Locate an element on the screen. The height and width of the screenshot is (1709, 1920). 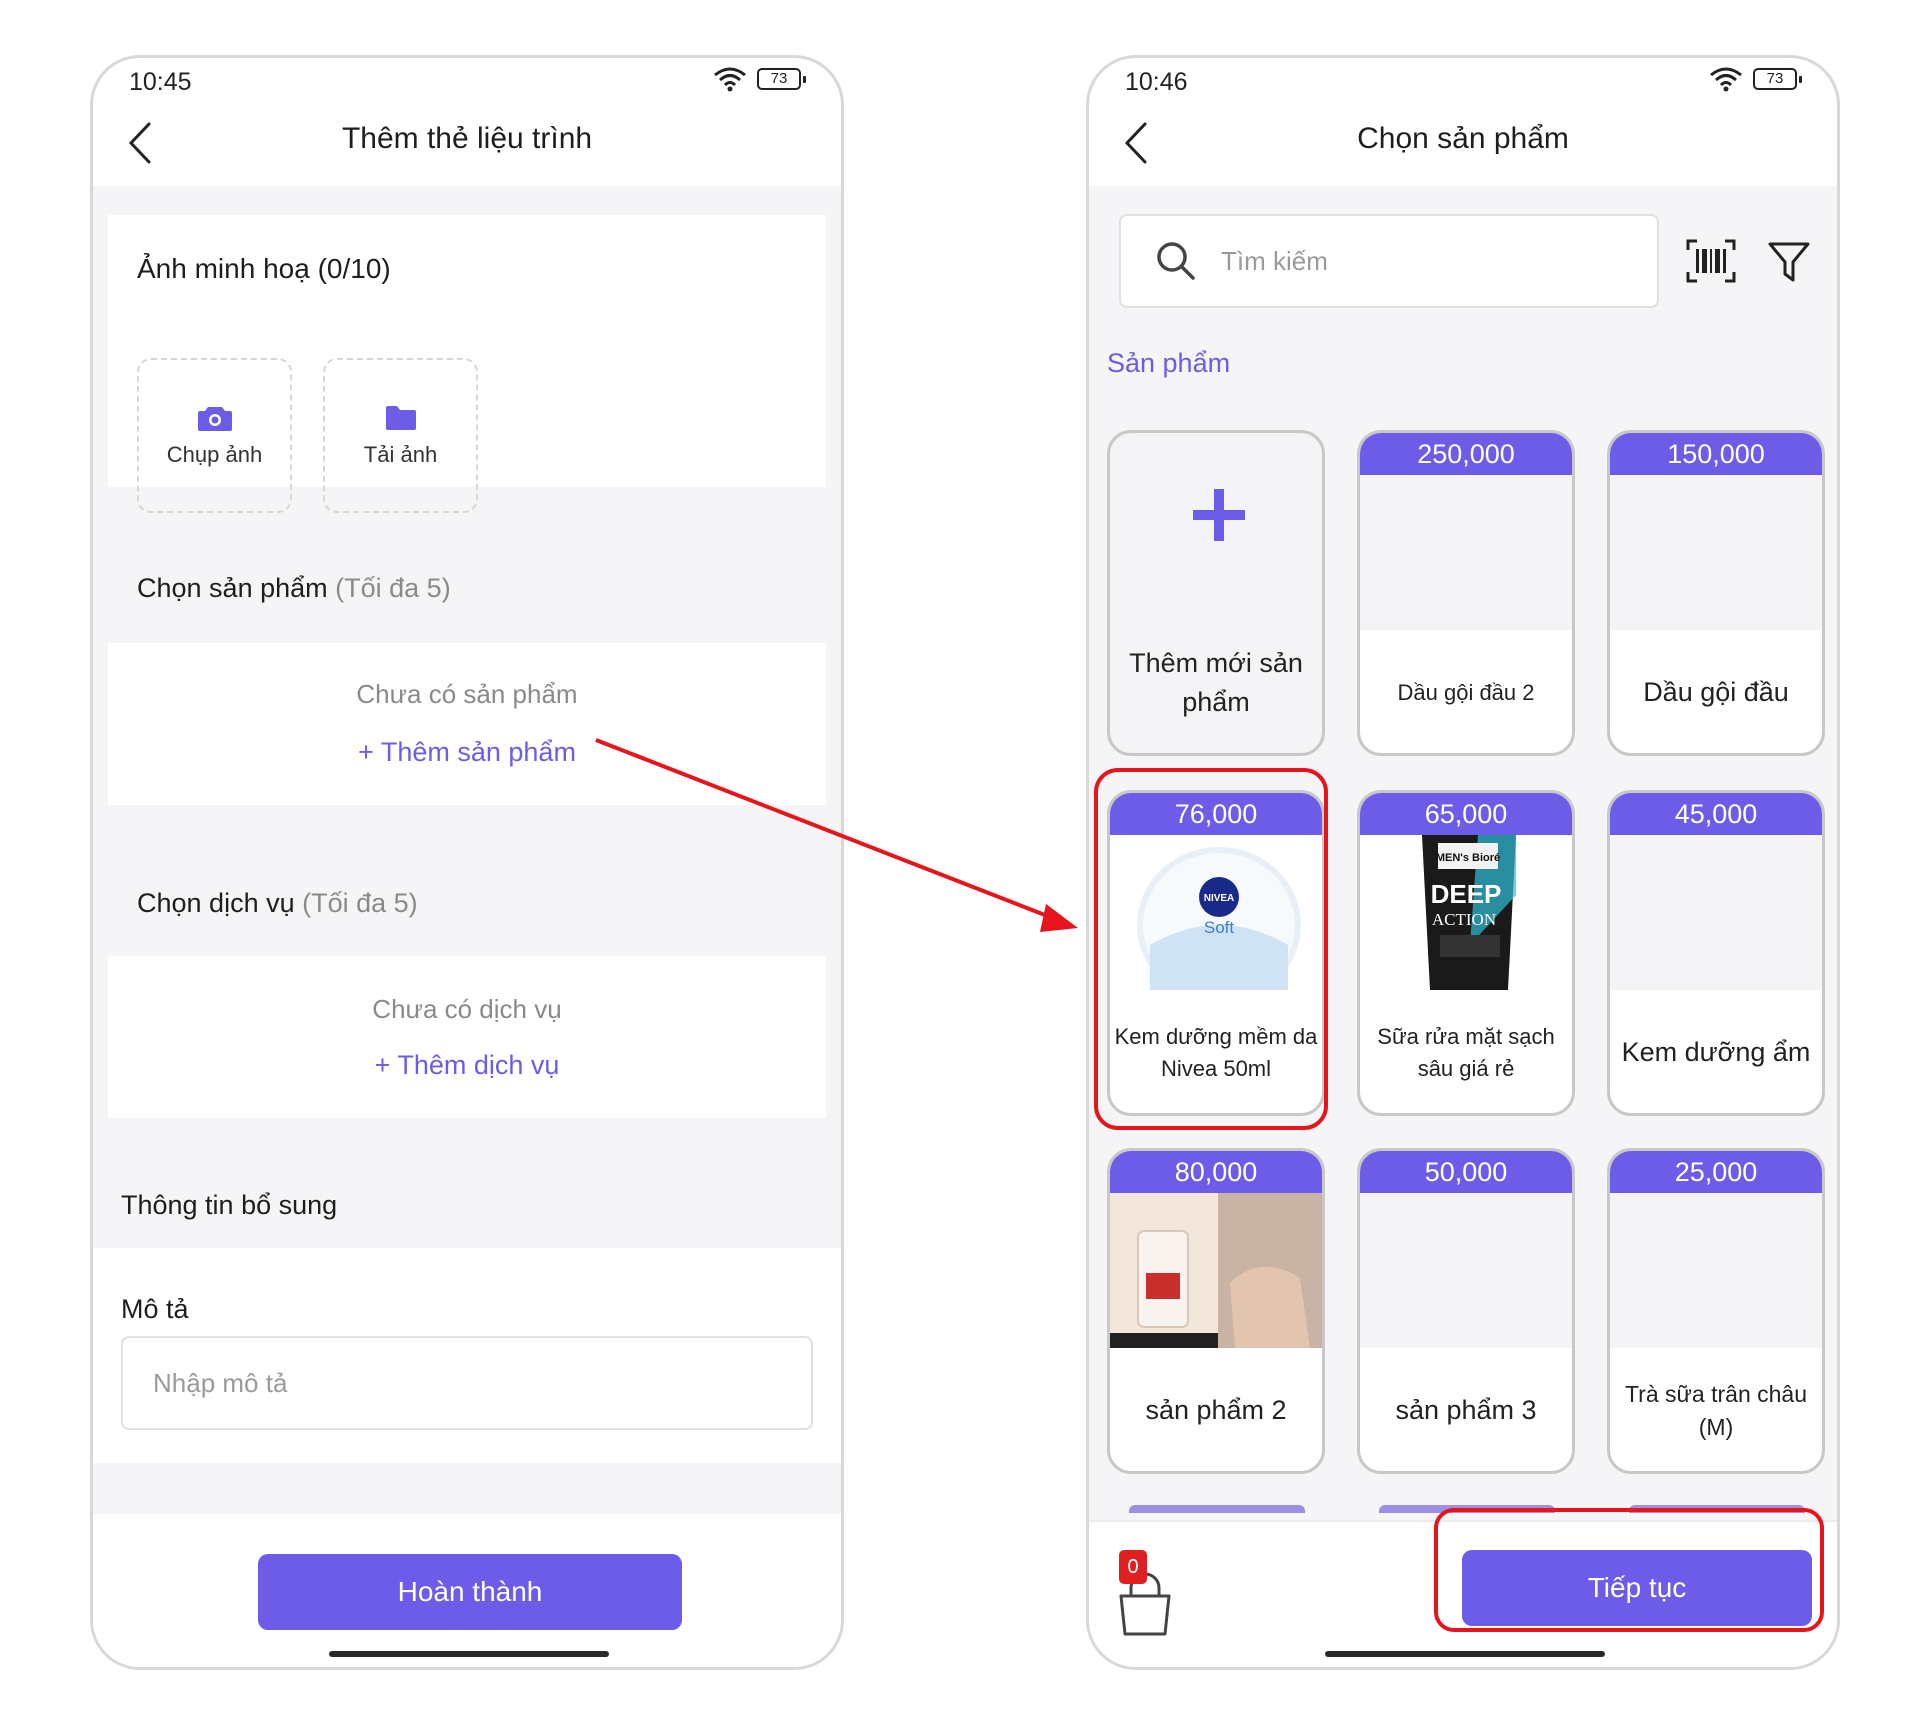
products-section-hint: (Tối đa 5) is located at coordinates (393, 588).